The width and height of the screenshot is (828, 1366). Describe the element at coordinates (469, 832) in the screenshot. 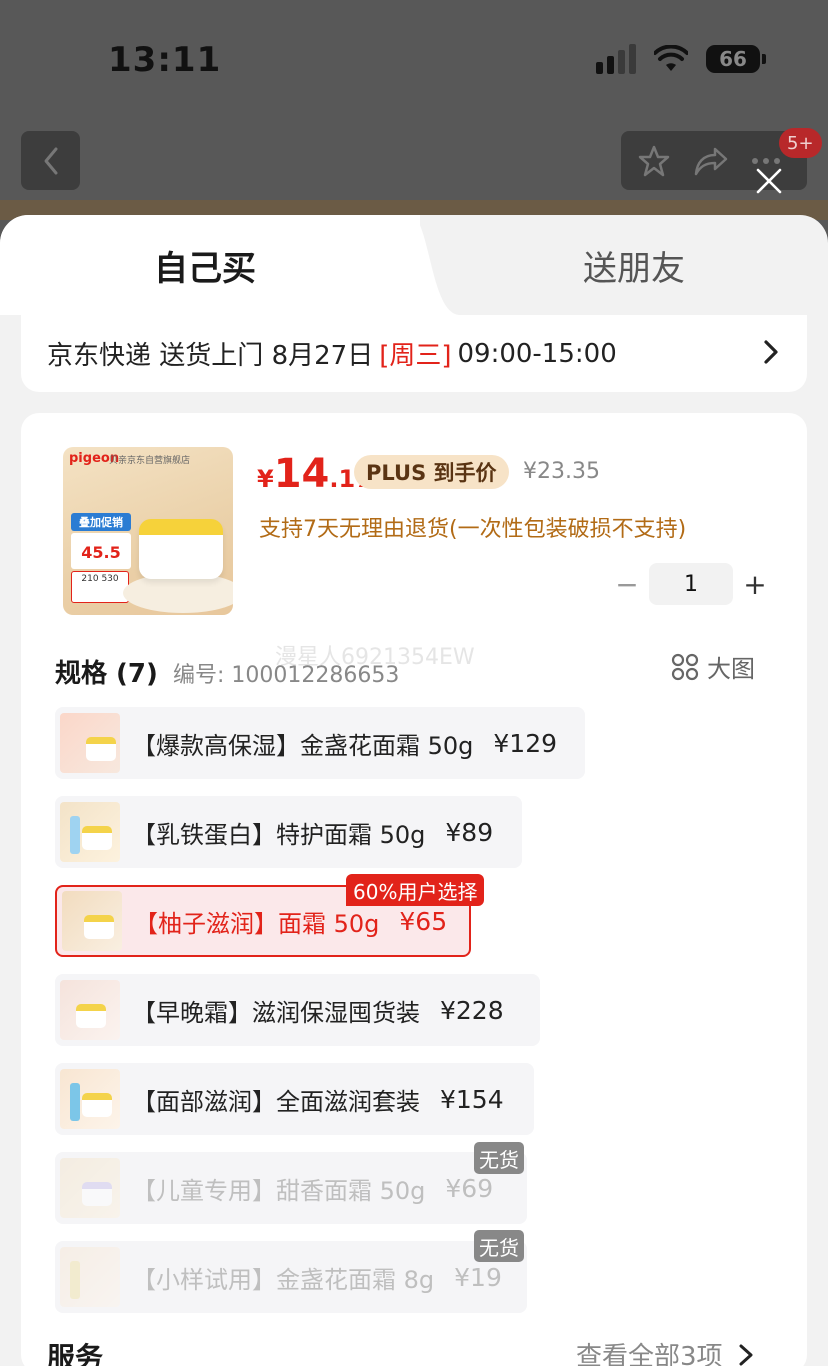

I see `spec-price: ¥89` at that location.